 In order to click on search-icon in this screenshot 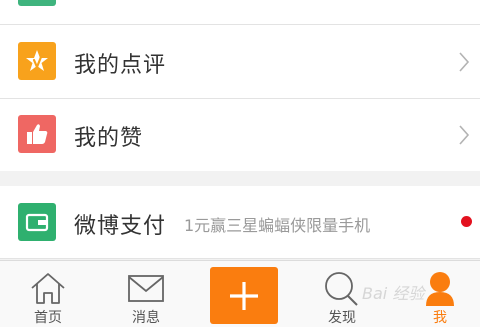, I will do `click(341, 289)`.